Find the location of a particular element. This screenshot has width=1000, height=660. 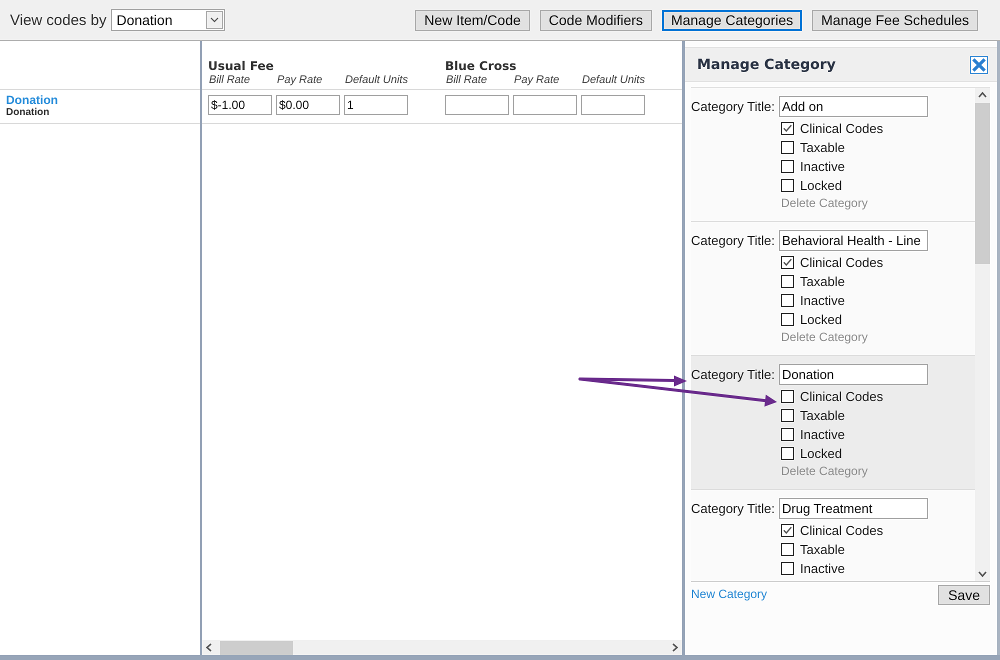

caret-icon is located at coordinates (215, 20).